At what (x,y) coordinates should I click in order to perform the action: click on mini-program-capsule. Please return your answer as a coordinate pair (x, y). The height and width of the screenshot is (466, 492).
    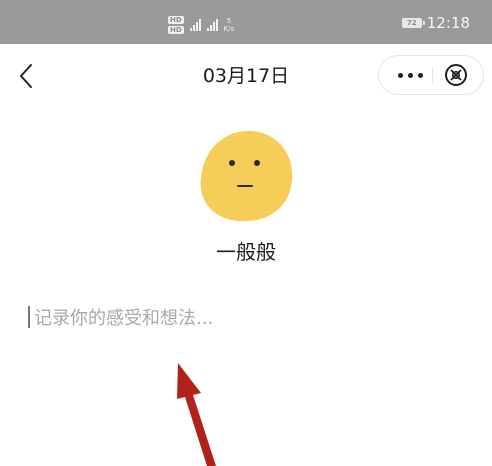
    Looking at the image, I should click on (431, 75).